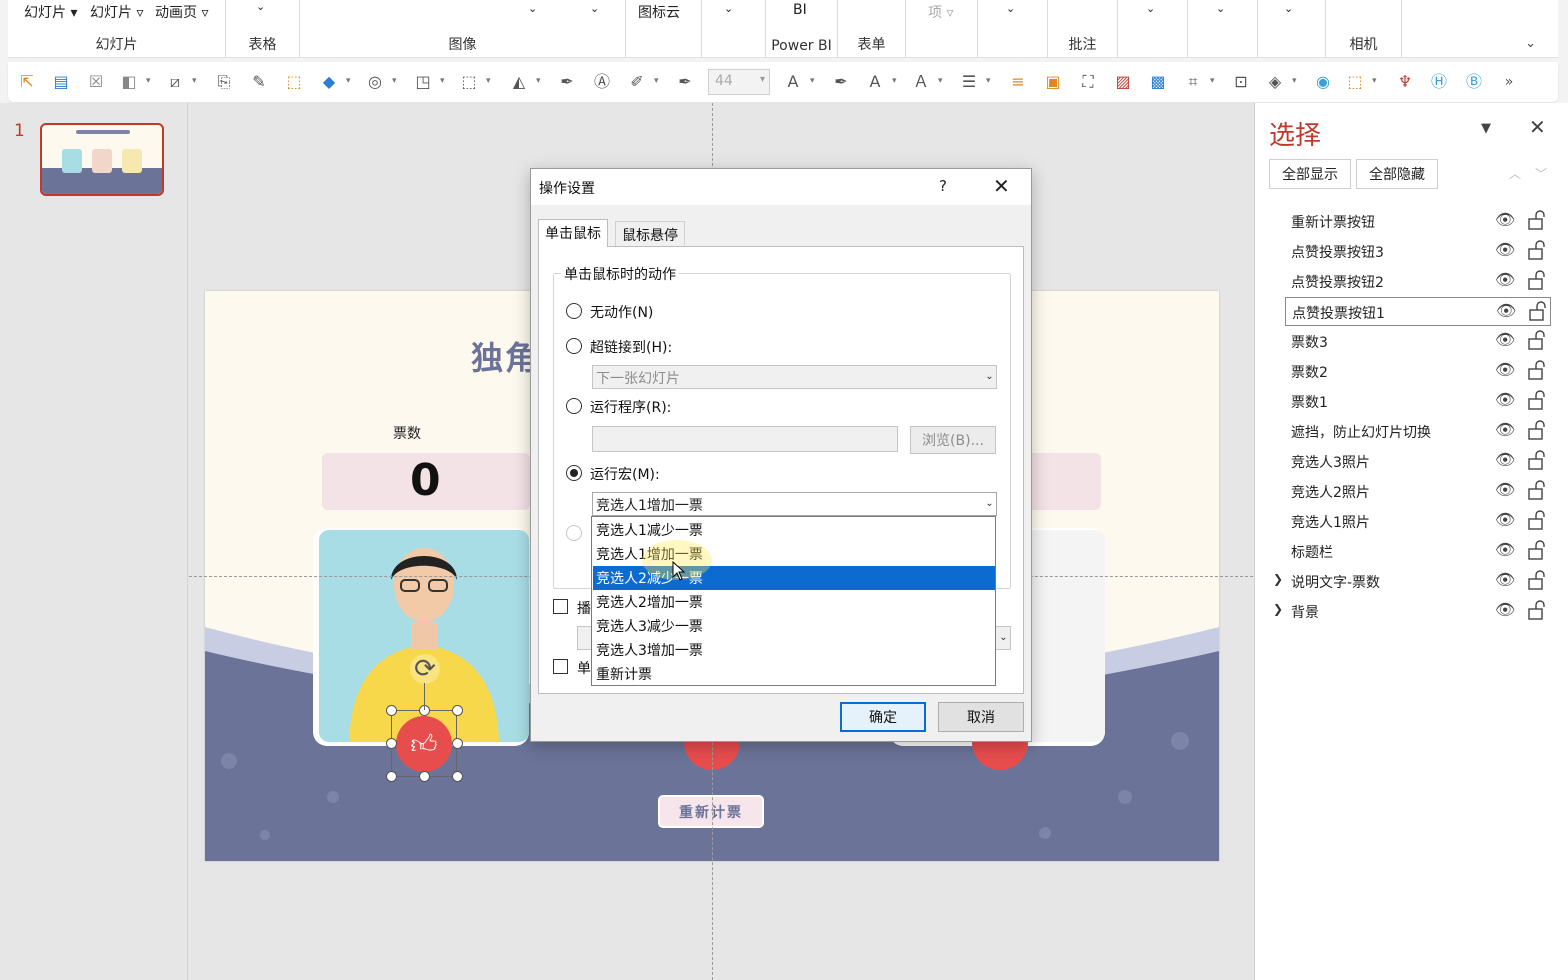  I want to click on resize-handle-b, so click(424, 776).